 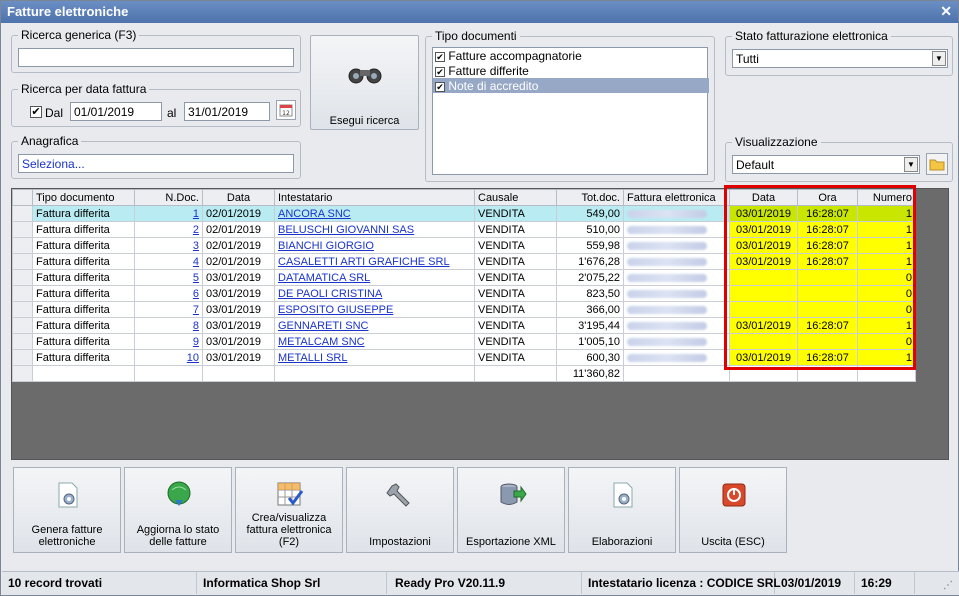 What do you see at coordinates (590, 197) in the screenshot?
I see `col-totdoc: Tot.doc.` at bounding box center [590, 197].